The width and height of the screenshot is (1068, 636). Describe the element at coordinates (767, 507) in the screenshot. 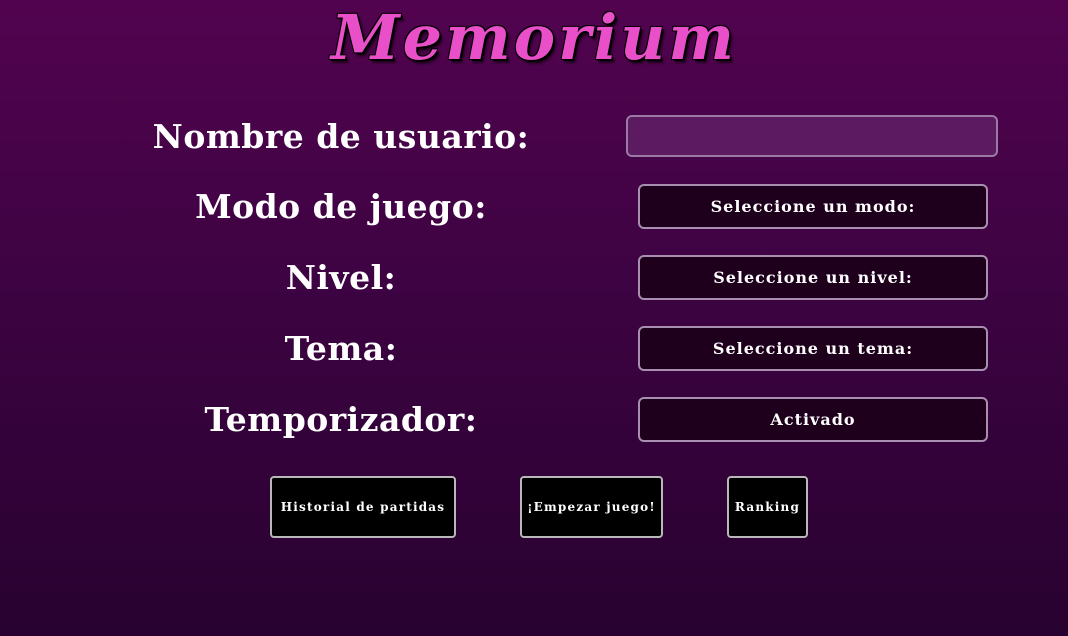

I see `ranking-button: Ranking` at that location.